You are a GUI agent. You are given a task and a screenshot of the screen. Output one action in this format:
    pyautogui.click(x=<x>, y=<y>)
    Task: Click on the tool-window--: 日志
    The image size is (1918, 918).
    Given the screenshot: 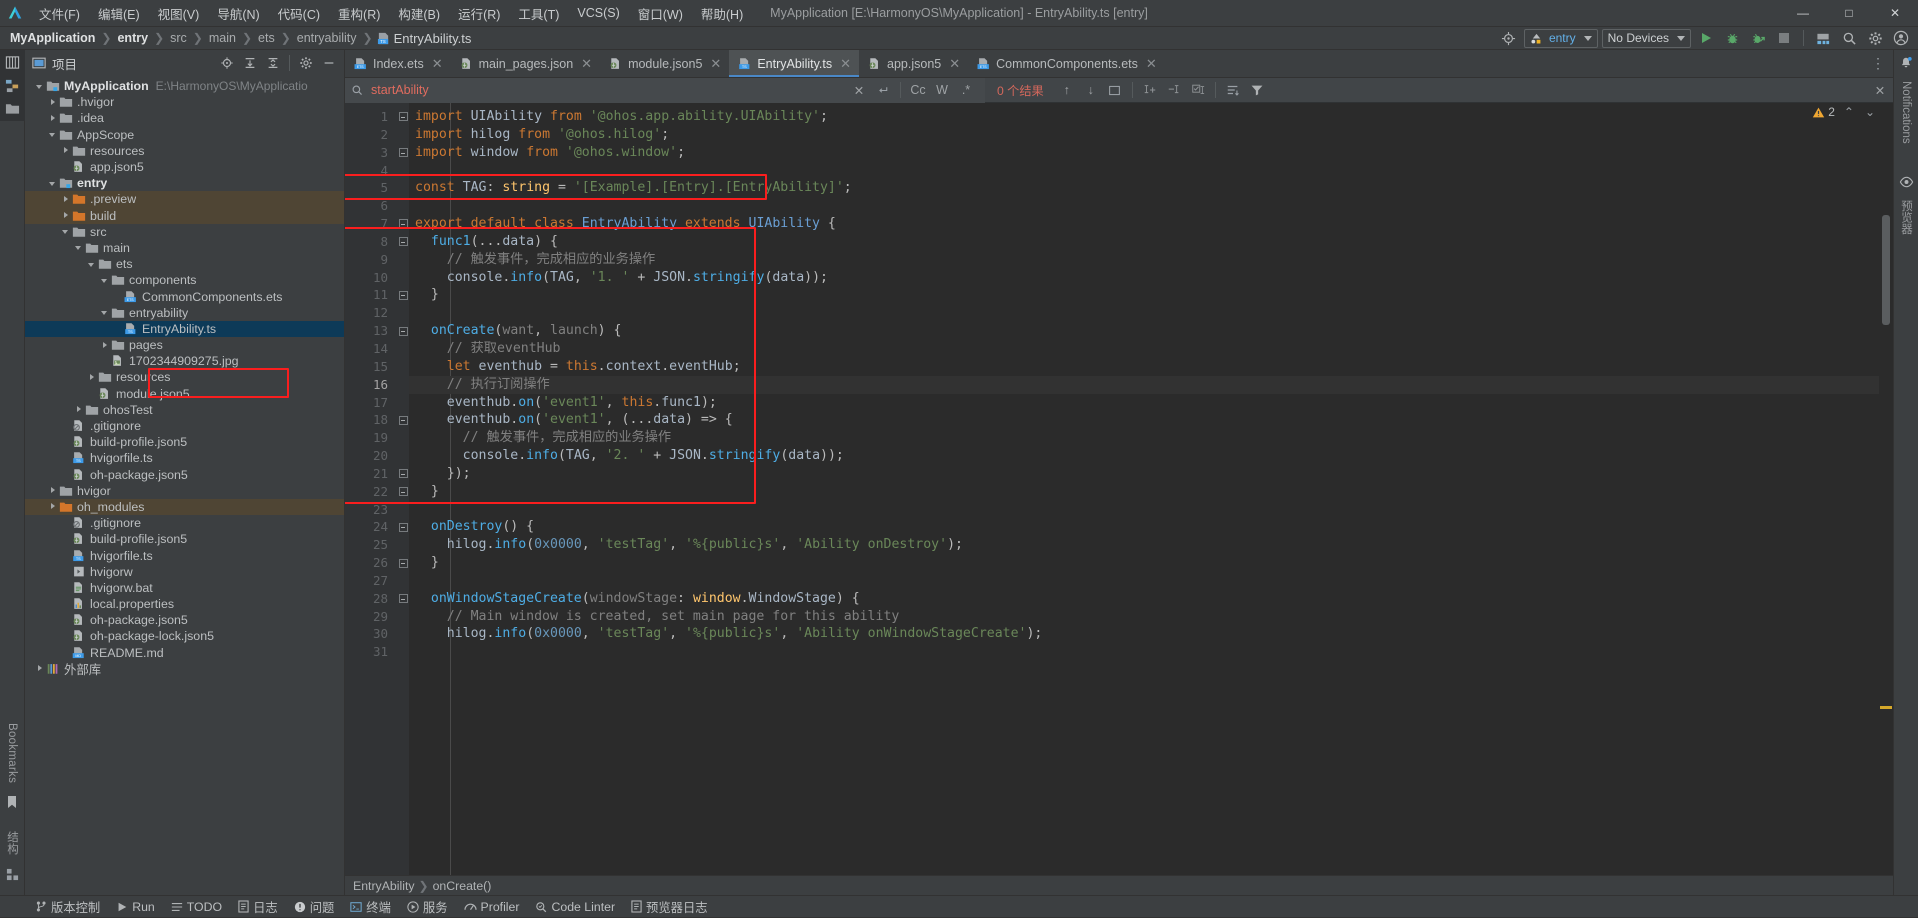 What is the action you would take?
    pyautogui.click(x=258, y=907)
    